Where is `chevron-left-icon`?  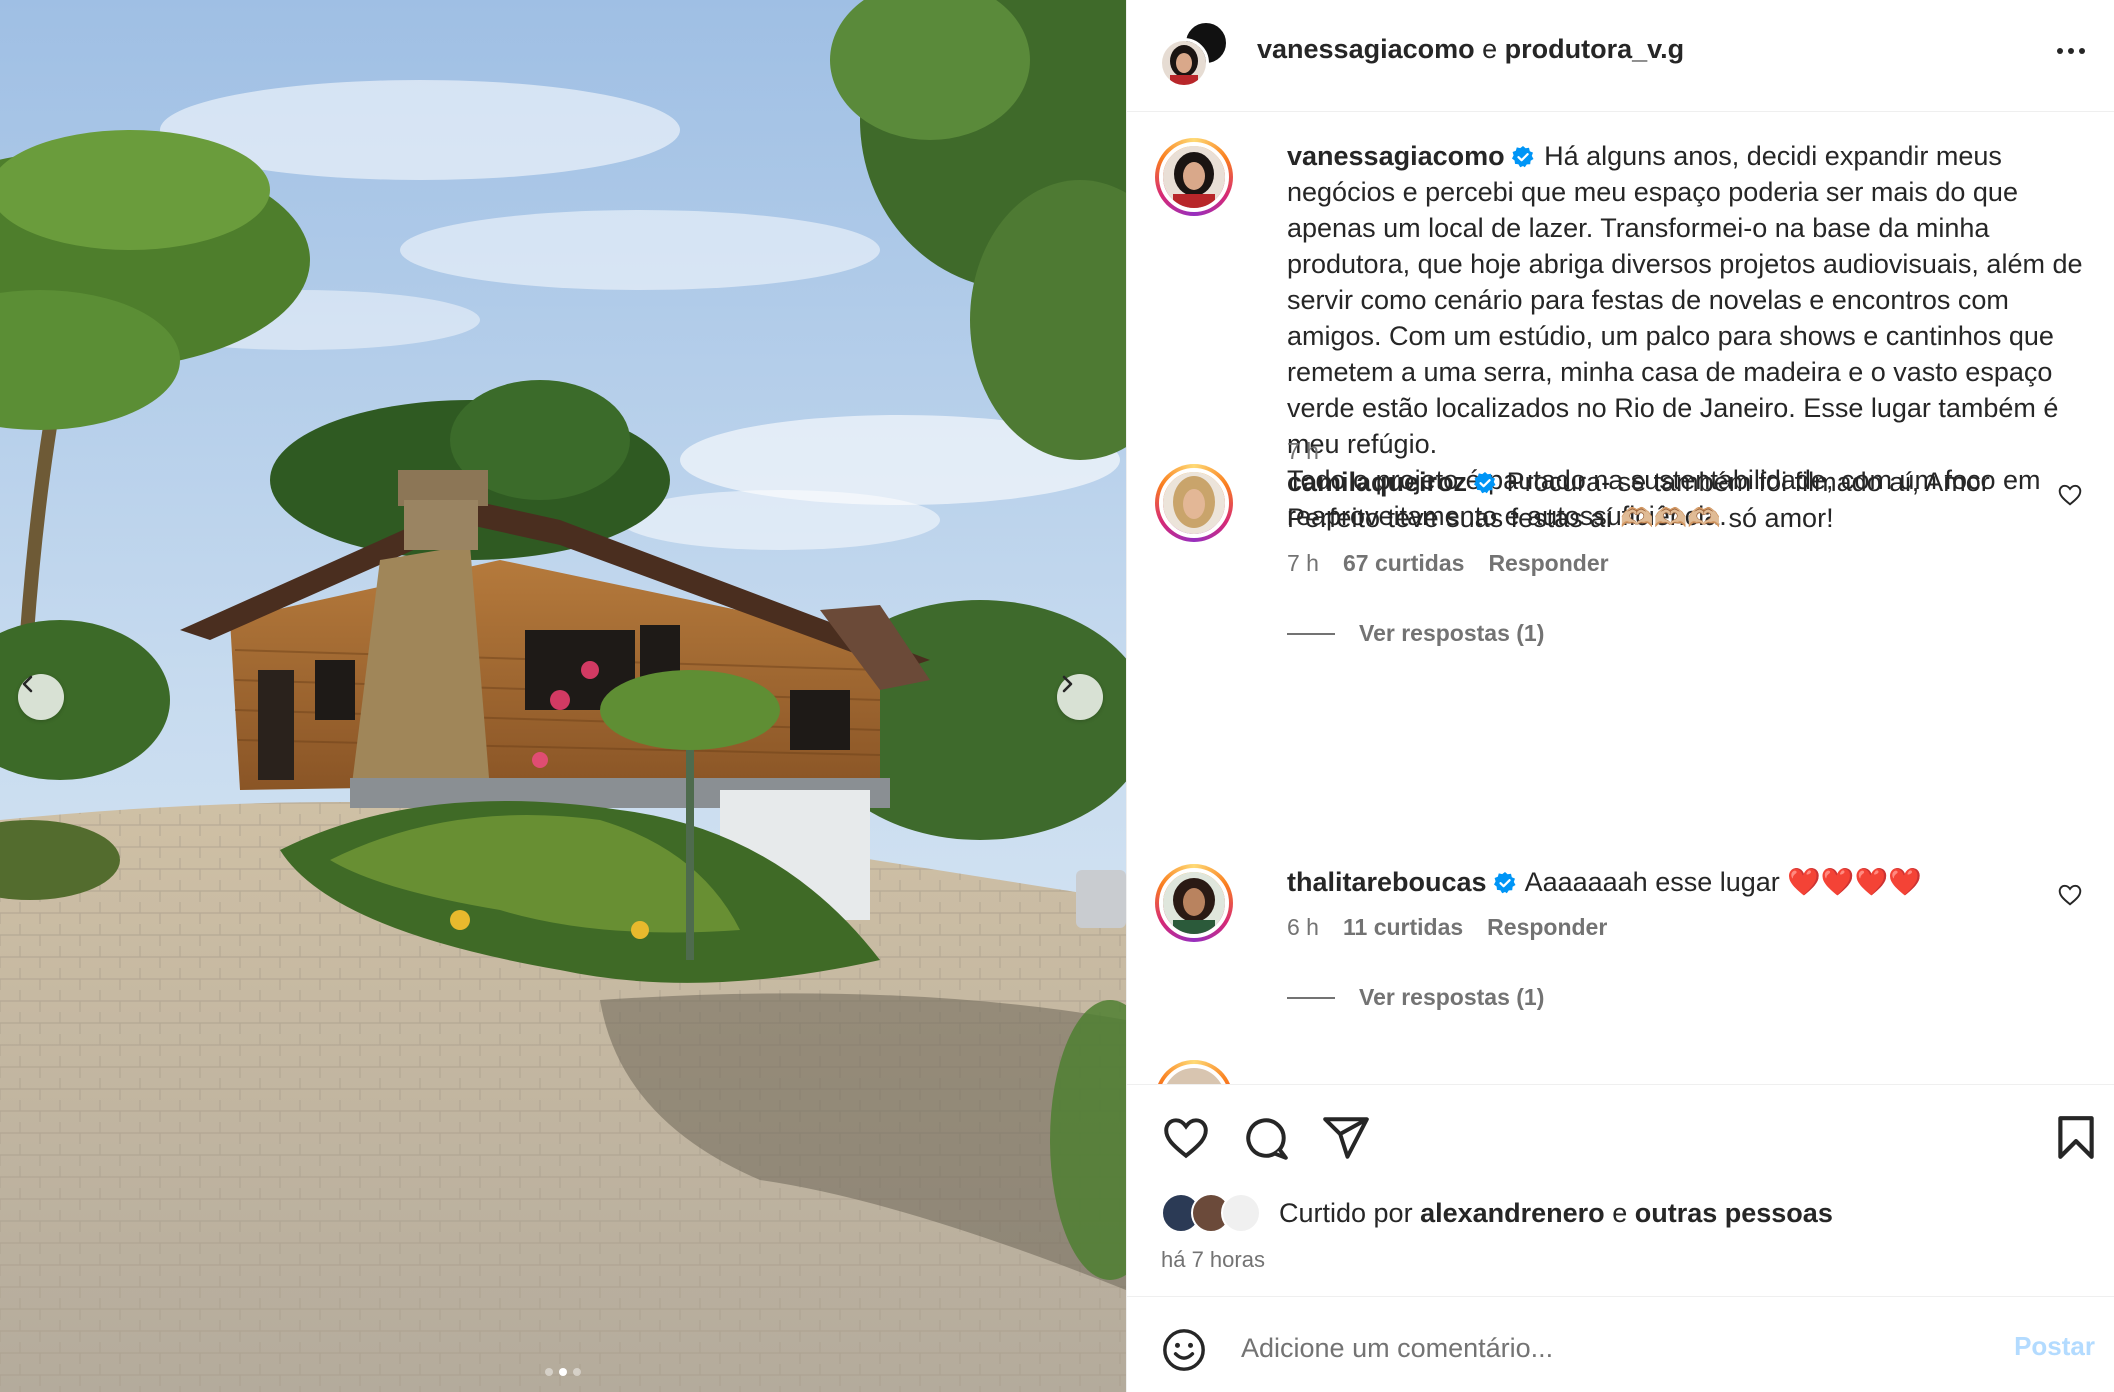 chevron-left-icon is located at coordinates (27, 684).